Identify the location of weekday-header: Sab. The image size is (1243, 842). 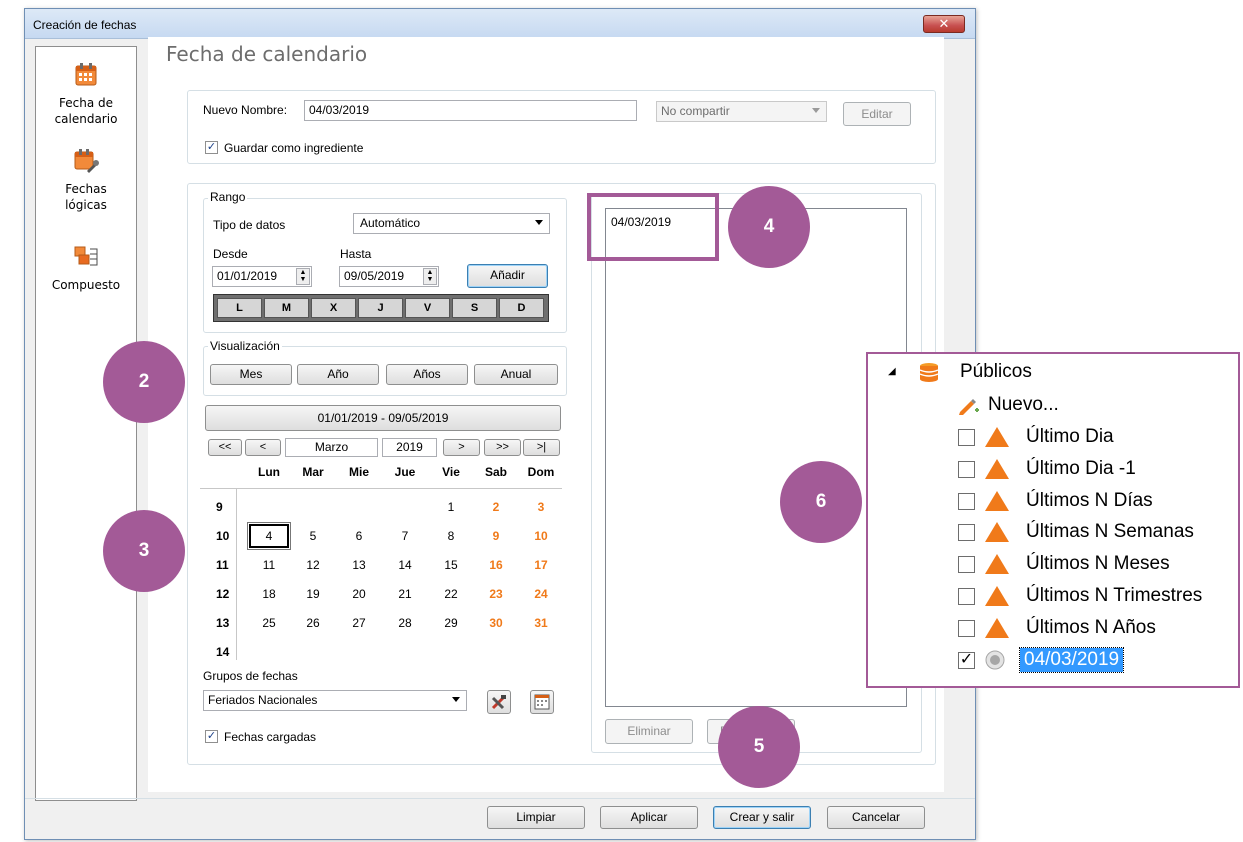
(495, 472).